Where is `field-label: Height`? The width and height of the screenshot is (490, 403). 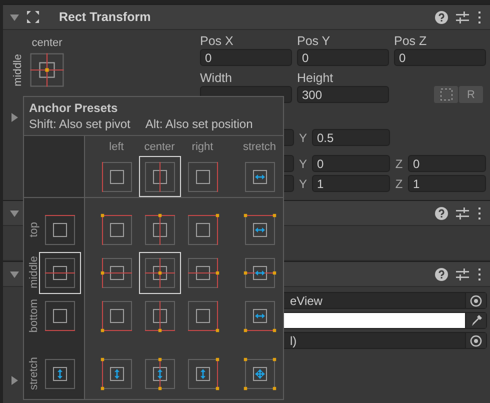
field-label: Height is located at coordinates (315, 78).